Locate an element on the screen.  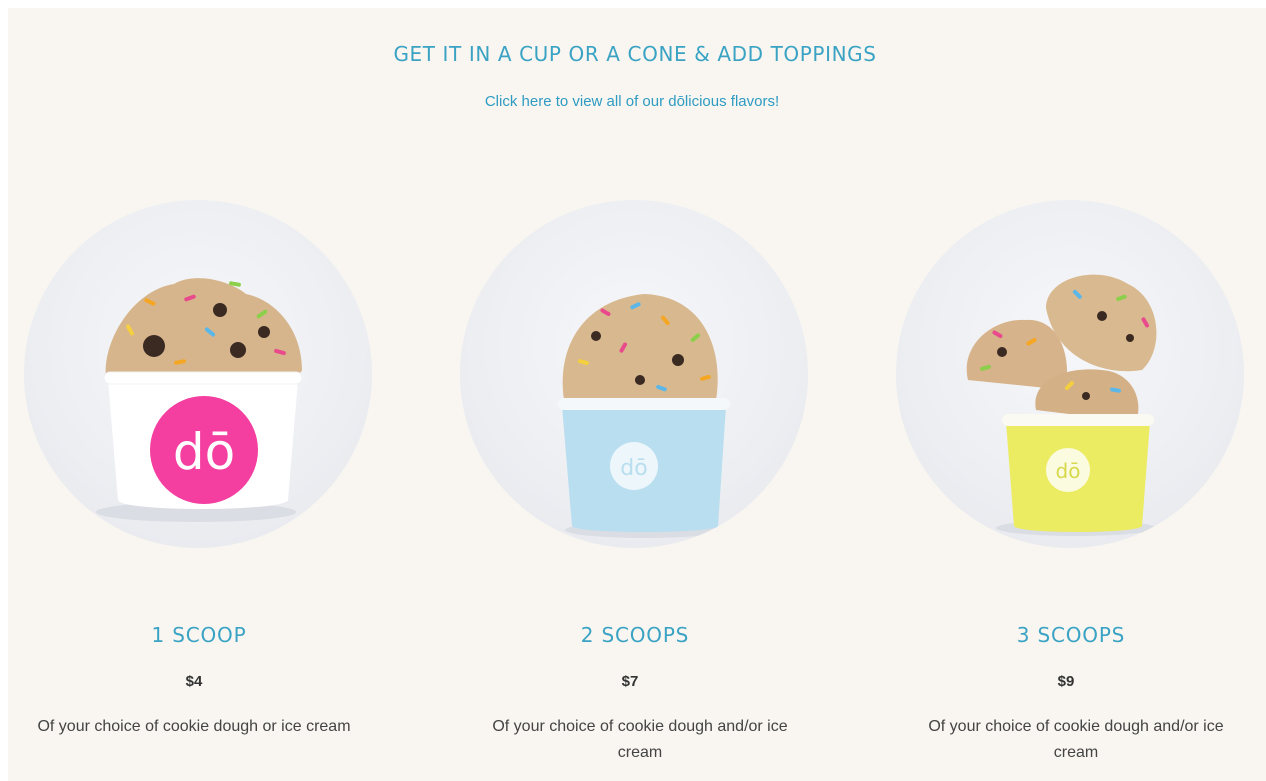
card-price: $4 is located at coordinates (194, 681).